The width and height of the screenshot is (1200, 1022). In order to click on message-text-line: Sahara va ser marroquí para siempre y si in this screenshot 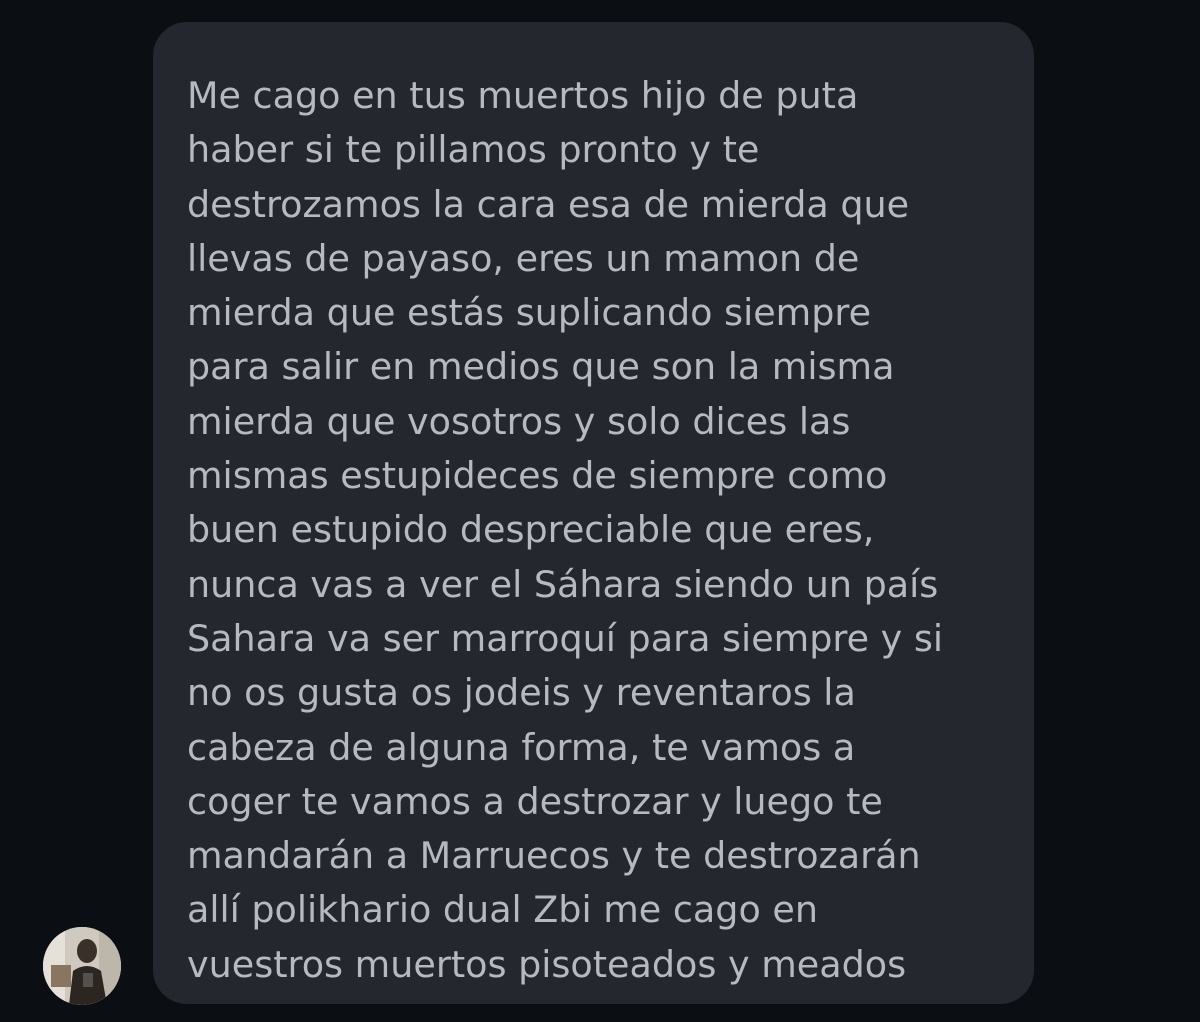, I will do `click(565, 638)`.